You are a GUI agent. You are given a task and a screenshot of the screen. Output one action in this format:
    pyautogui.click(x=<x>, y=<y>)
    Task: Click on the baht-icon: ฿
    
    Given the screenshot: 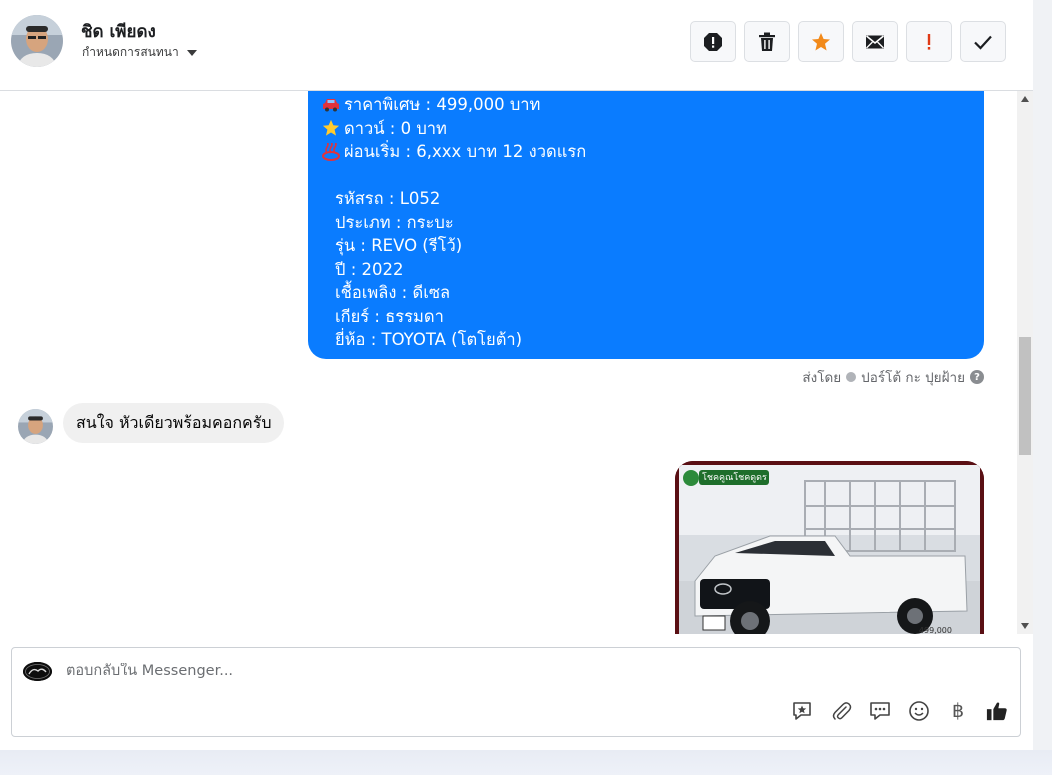 What is the action you would take?
    pyautogui.click(x=958, y=711)
    